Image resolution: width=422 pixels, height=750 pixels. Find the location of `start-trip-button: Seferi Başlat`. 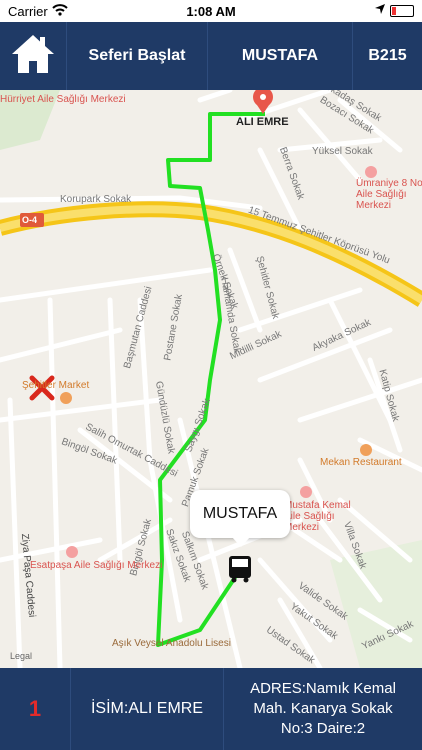

start-trip-button: Seferi Başlat is located at coordinates (137, 56).